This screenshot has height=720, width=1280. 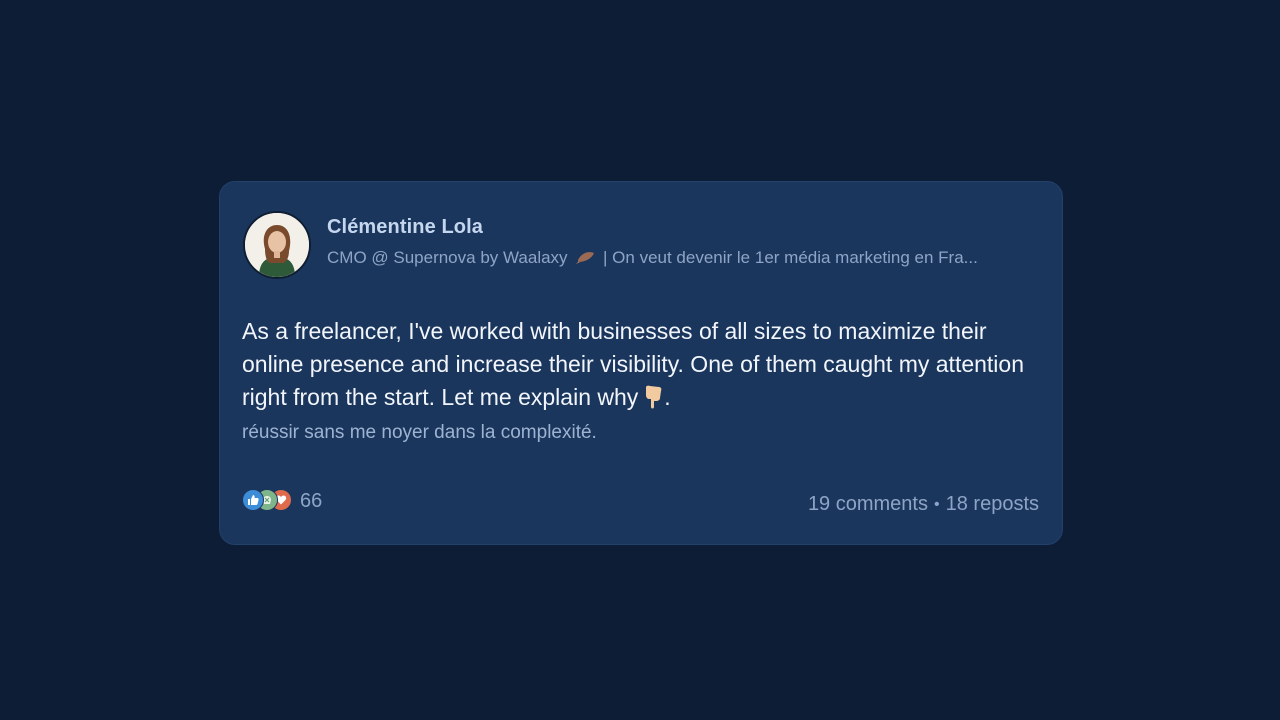 I want to click on reactions-summary: 66, so click(x=282, y=501).